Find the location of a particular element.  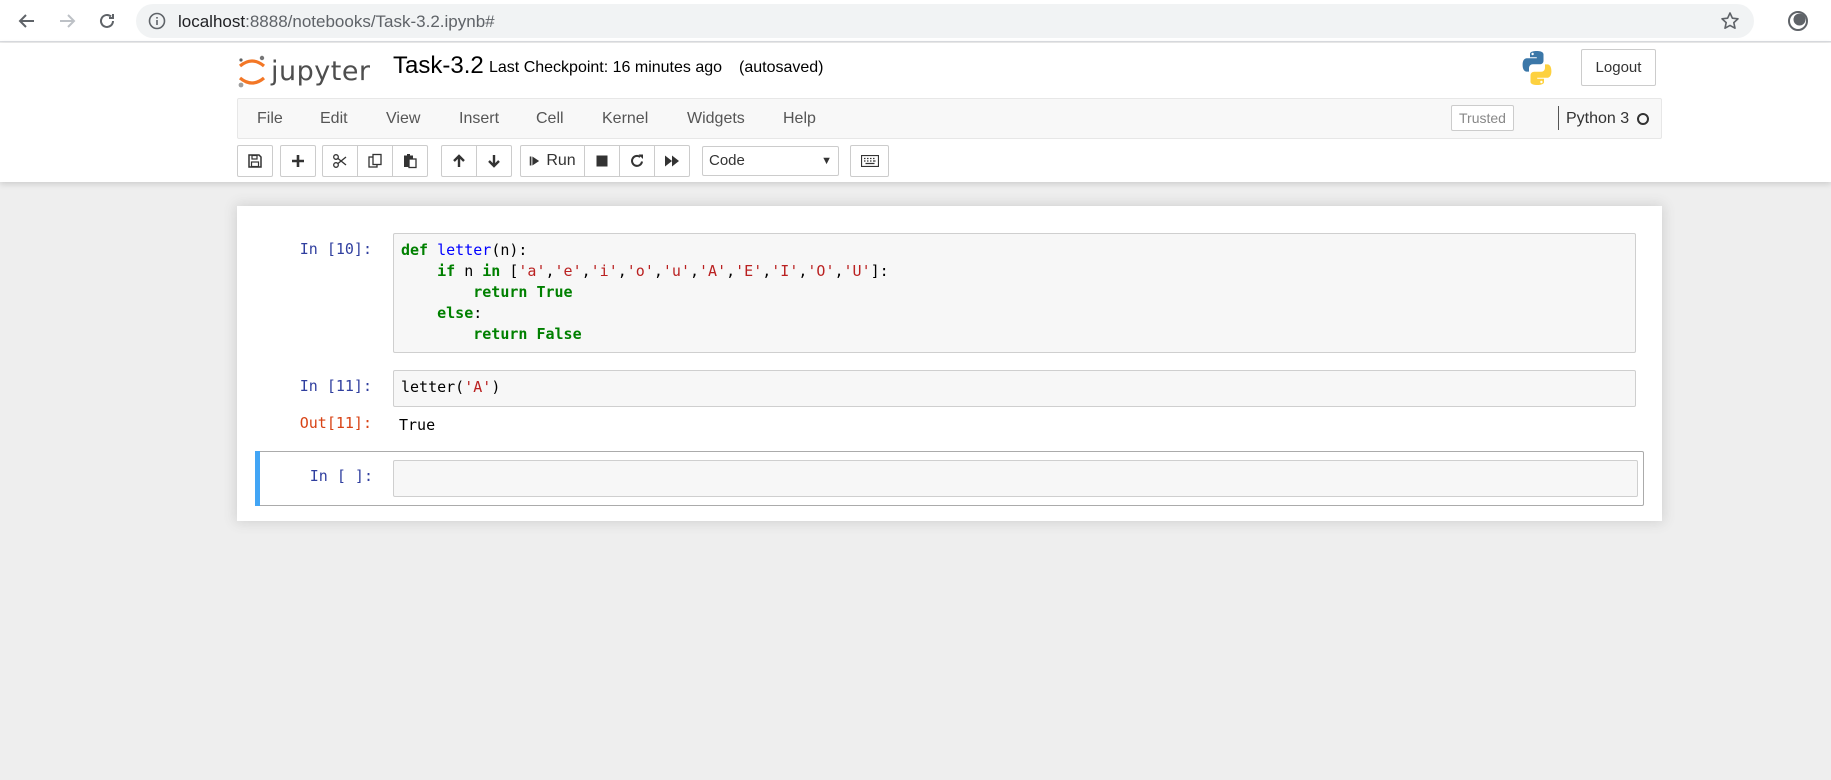

move-up-button is located at coordinates (459, 161).